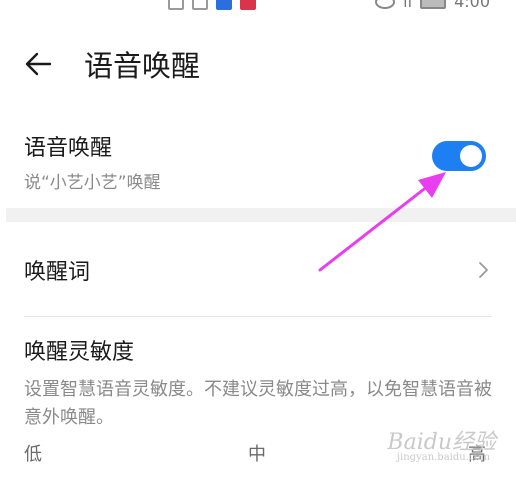 This screenshot has width=516, height=477. Describe the element at coordinates (92, 183) in the screenshot. I see `voice-wake-subtitle: 说“小艺小艺”唤醒` at that location.